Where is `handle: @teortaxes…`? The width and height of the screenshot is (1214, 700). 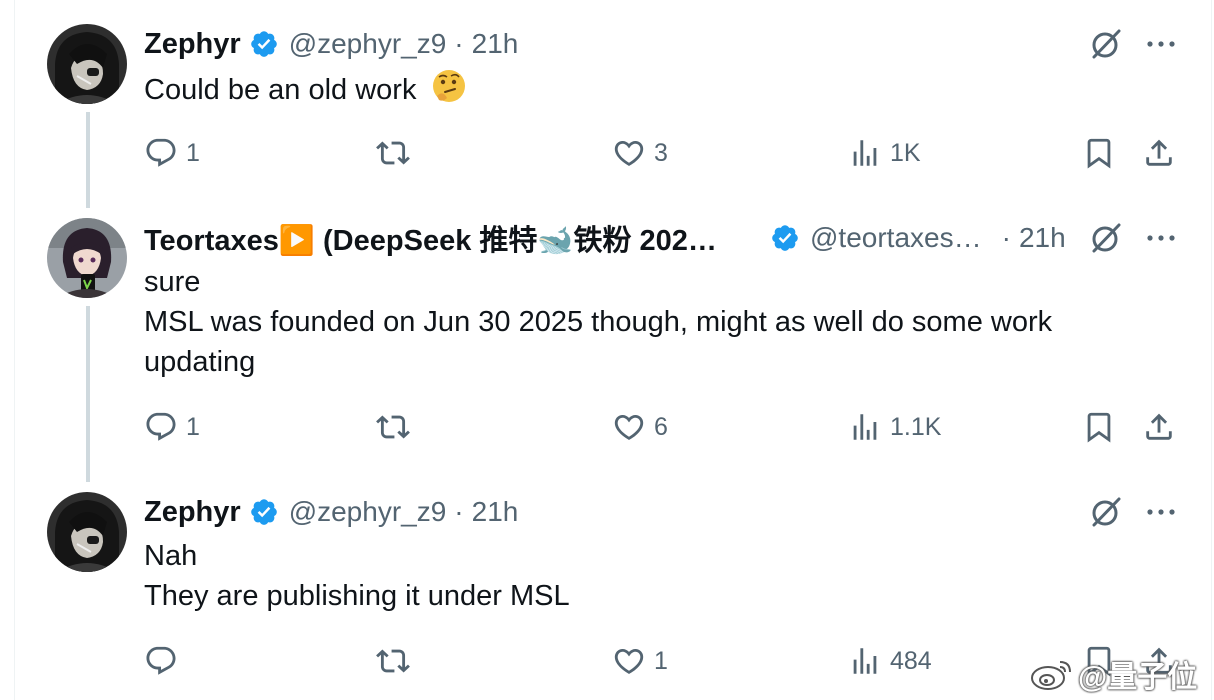
handle: @teortaxes… is located at coordinates (896, 238).